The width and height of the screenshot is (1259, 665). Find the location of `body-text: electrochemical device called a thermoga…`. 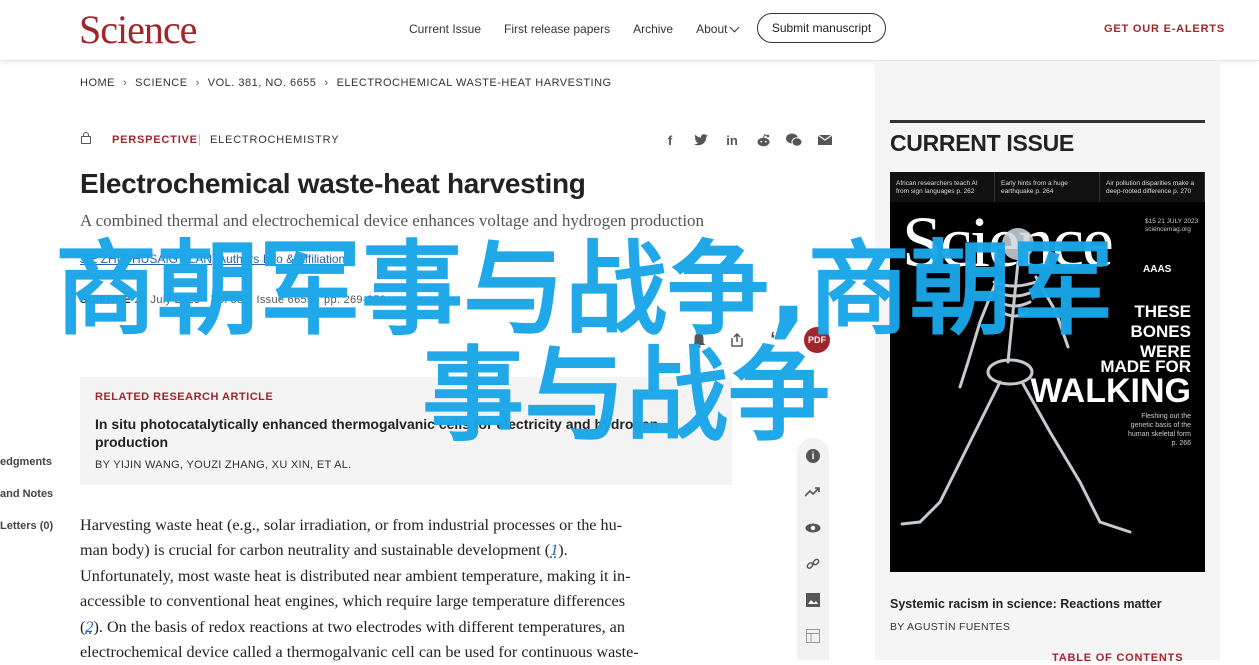

body-text: electrochemical device called a thermoga… is located at coordinates (359, 652).